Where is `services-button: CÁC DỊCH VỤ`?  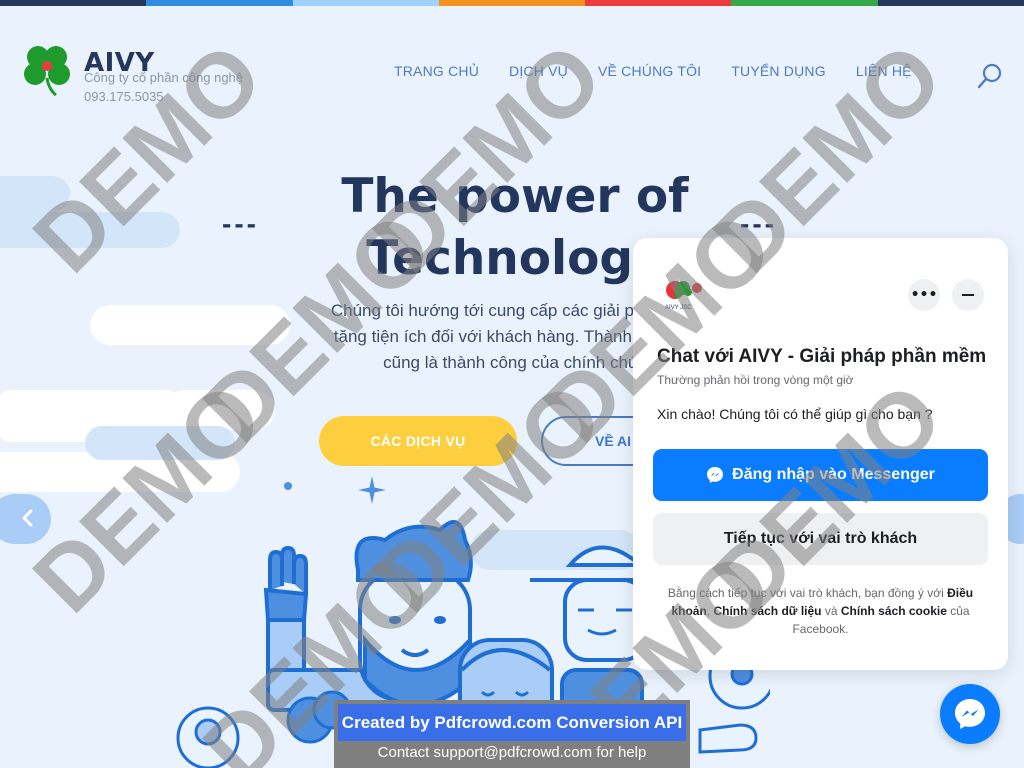
services-button: CÁC DỊCH VỤ is located at coordinates (418, 441).